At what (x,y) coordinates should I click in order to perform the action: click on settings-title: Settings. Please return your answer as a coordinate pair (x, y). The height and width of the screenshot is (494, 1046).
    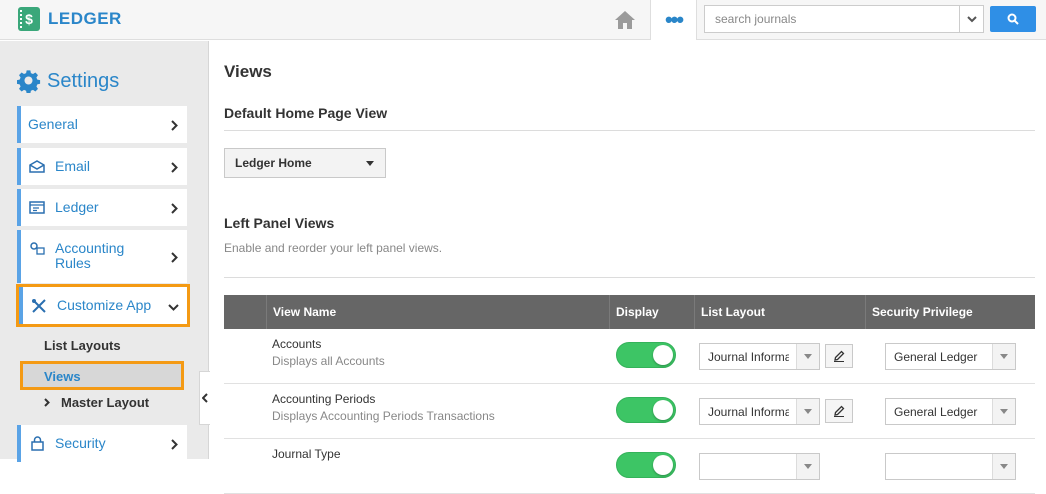
    Looking at the image, I should click on (83, 80).